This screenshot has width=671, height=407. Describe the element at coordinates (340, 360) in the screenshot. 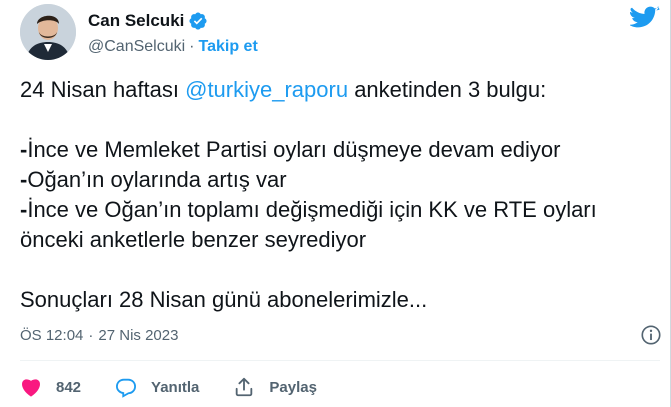

I see `divider` at that location.